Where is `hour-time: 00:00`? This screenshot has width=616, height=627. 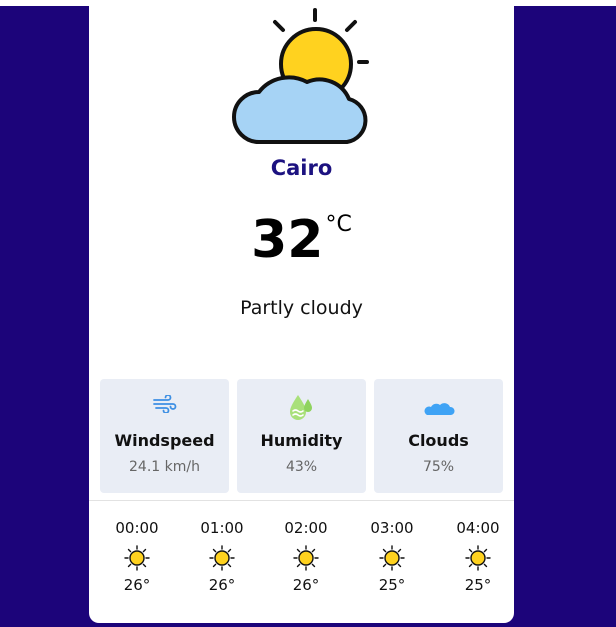 hour-time: 00:00 is located at coordinates (137, 528).